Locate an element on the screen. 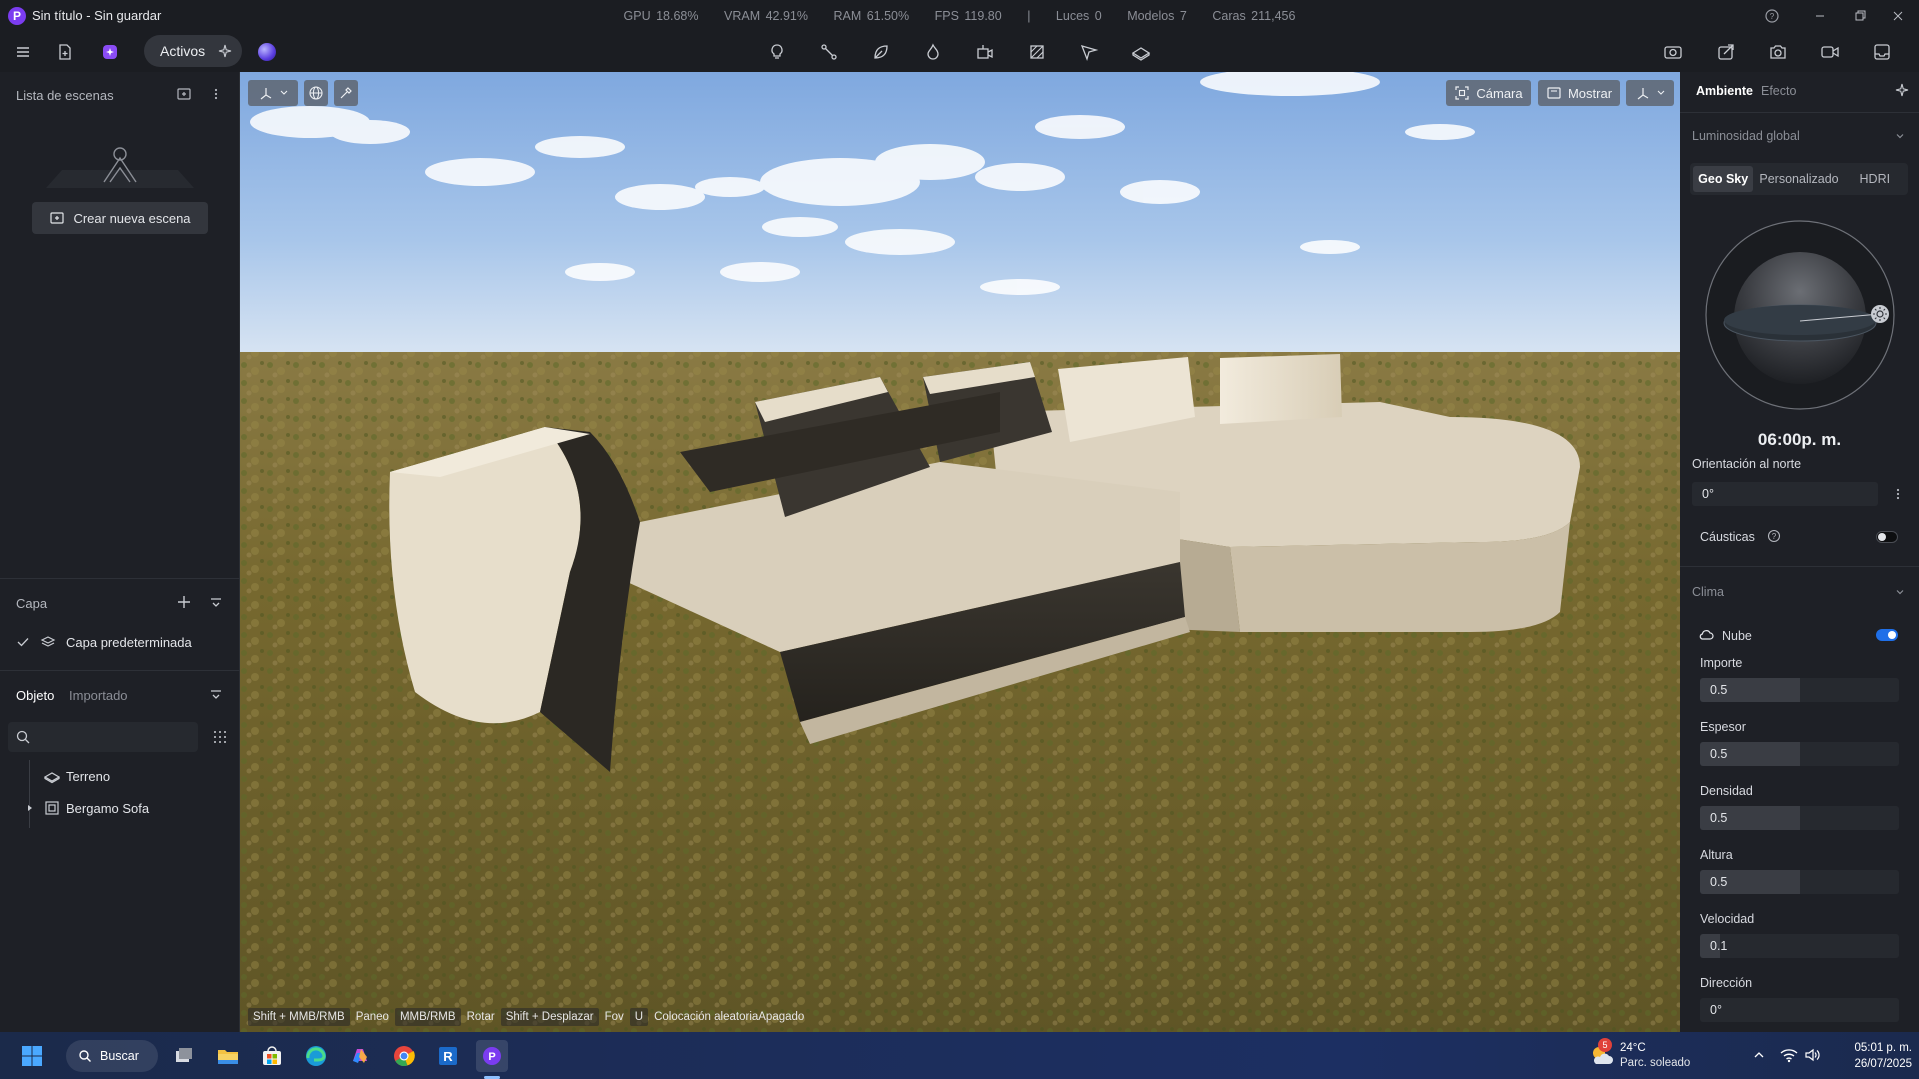 This screenshot has height=1079, width=1919. tab-imported: Importado is located at coordinates (98, 695).